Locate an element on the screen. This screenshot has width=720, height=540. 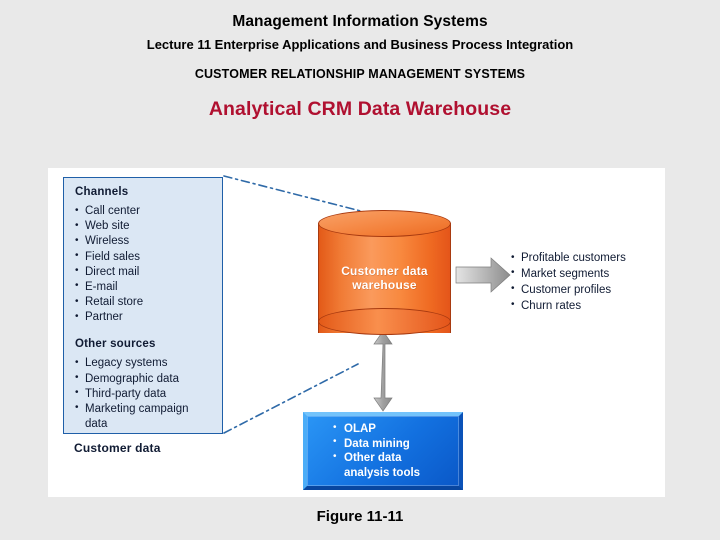
list-item: Demographic data is located at coordinates (148, 379).